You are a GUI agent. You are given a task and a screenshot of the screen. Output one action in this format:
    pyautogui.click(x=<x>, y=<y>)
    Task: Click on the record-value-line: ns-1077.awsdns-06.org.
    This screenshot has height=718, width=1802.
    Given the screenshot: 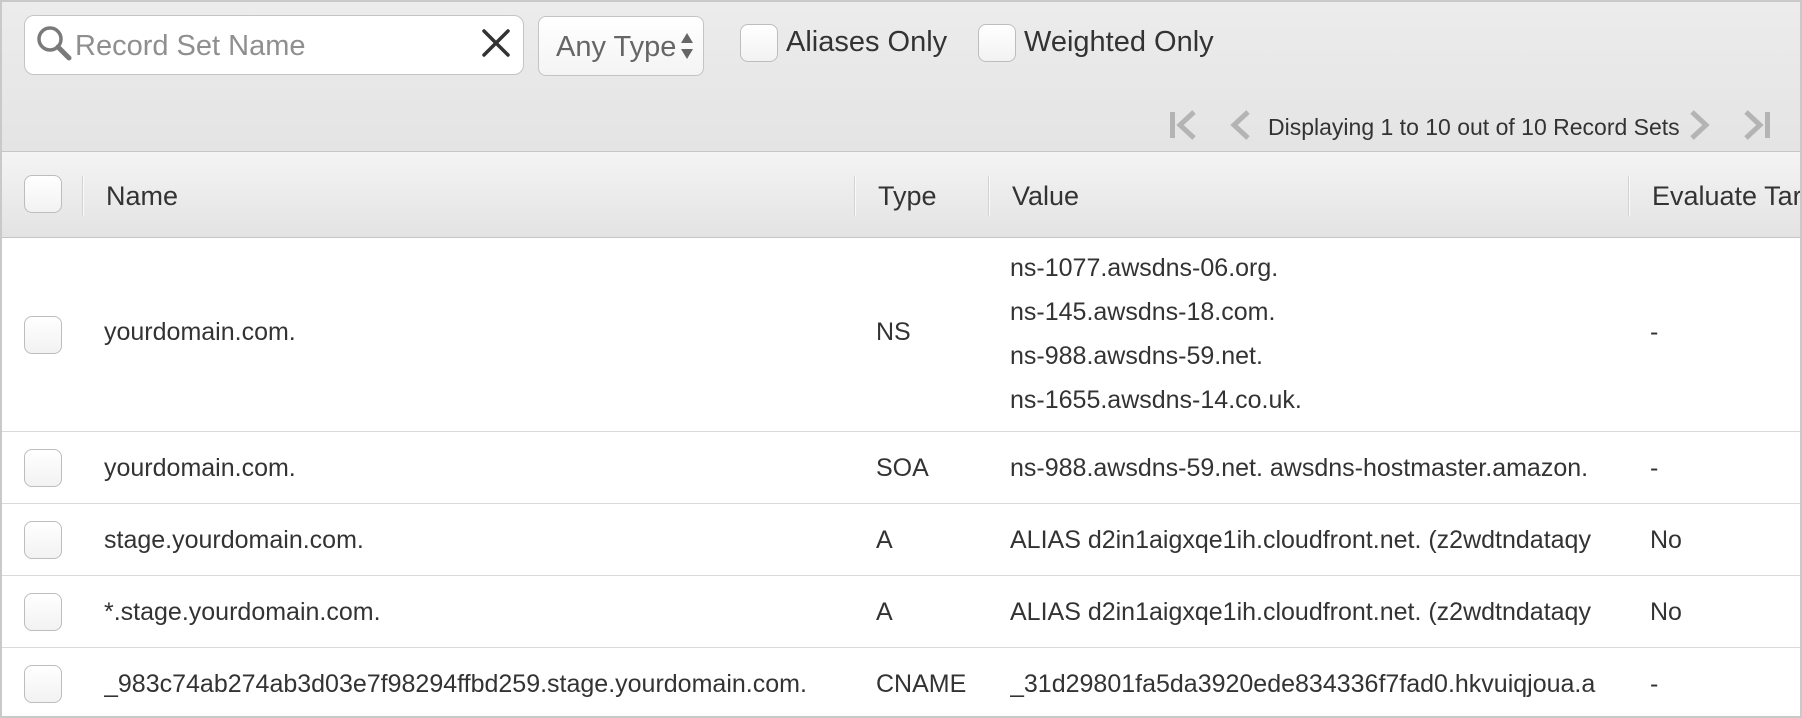 What is the action you would take?
    pyautogui.click(x=1144, y=268)
    